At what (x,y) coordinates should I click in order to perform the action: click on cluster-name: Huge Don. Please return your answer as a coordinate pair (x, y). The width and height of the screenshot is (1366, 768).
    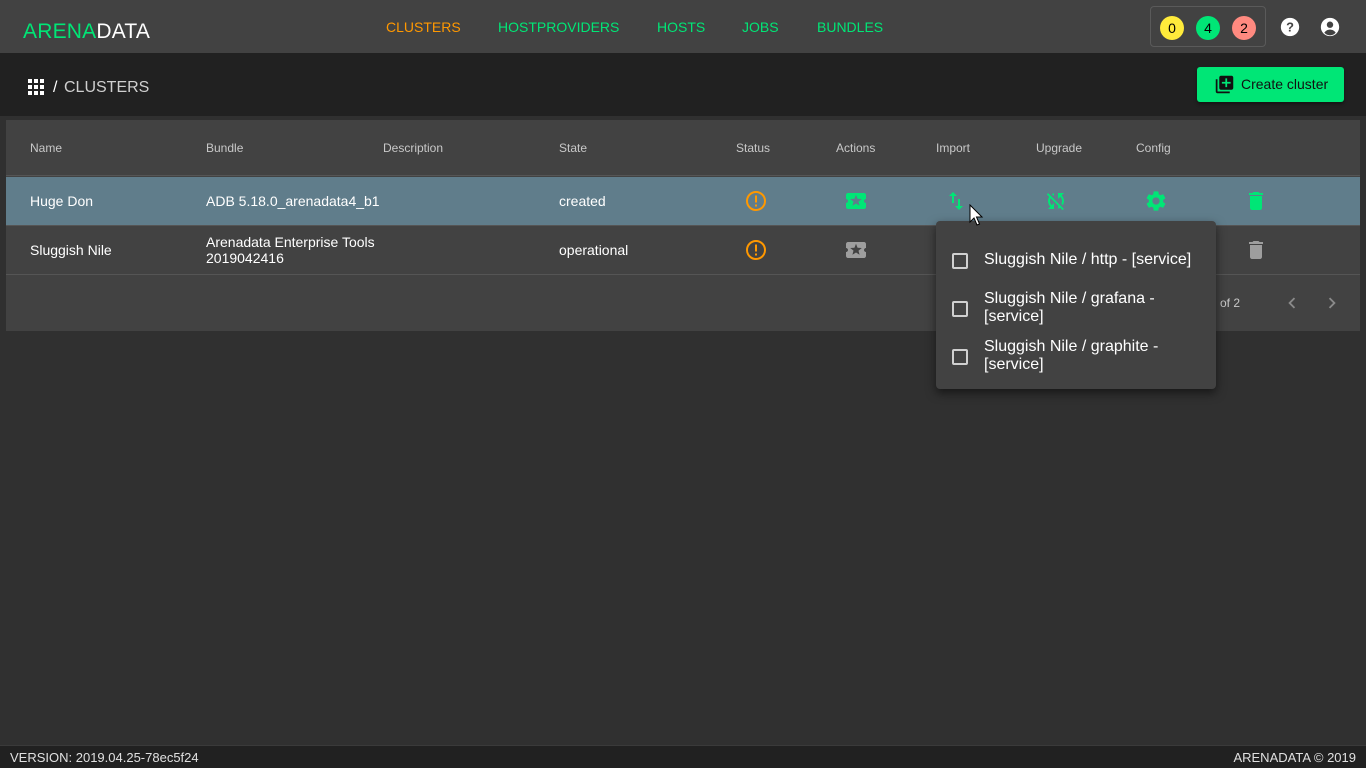
    Looking at the image, I should click on (62, 201).